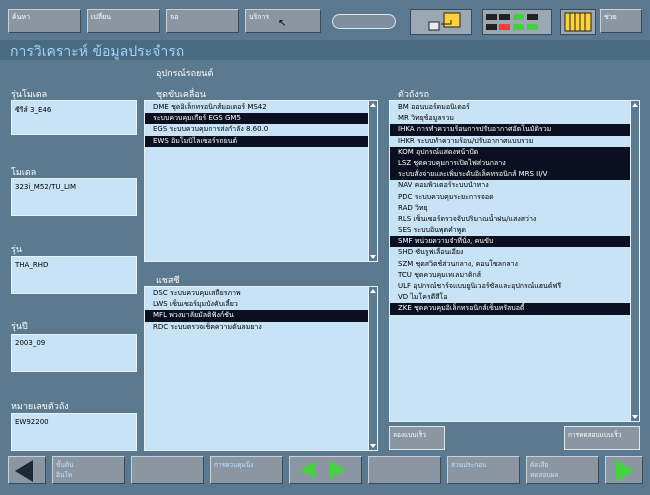 The image size is (650, 495). Describe the element at coordinates (88, 470) in the screenshot. I see `bottom-button-1: ขั้นต้น อินโพ` at that location.